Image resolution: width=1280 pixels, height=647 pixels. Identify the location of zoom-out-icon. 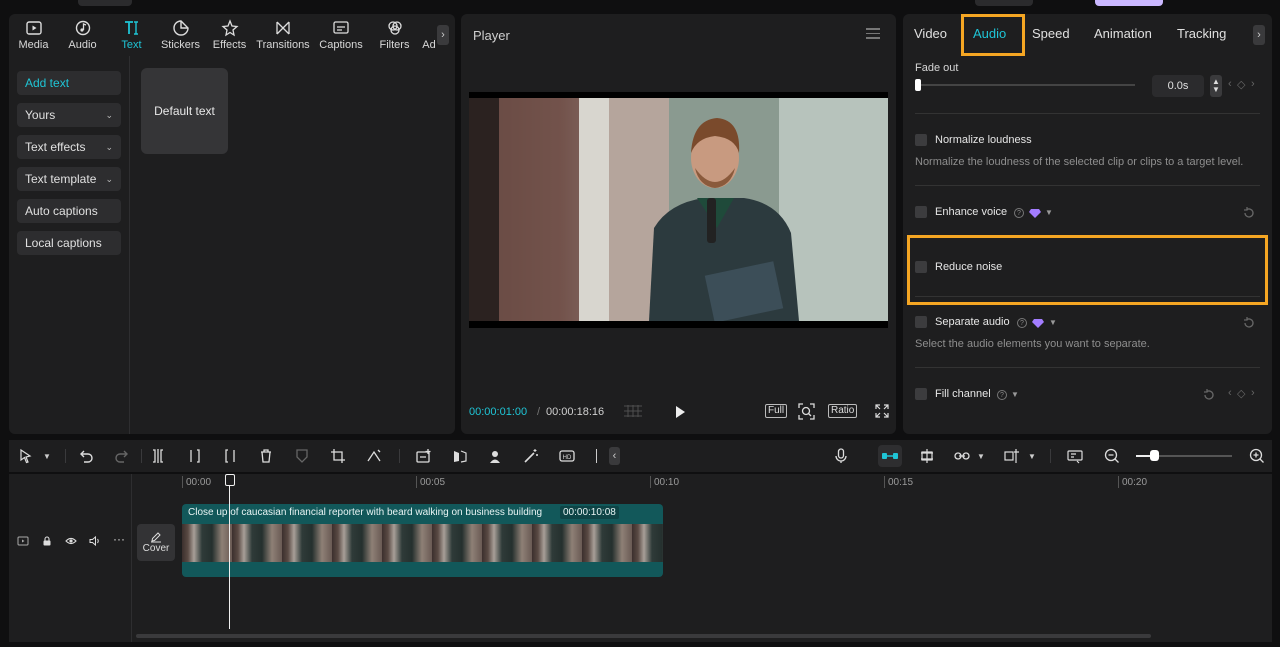
(1112, 456).